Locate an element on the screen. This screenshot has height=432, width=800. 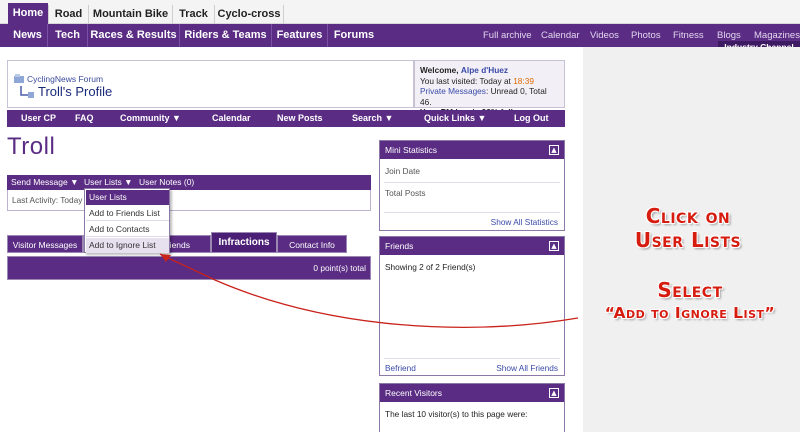
nav-log-out: Log Out is located at coordinates (531, 118).